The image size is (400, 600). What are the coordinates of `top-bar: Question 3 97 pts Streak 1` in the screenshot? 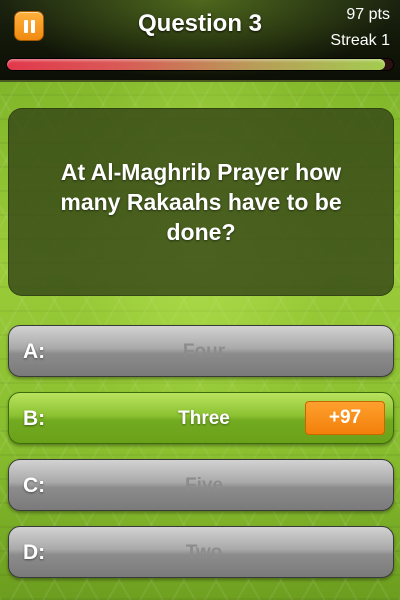 It's located at (200, 41).